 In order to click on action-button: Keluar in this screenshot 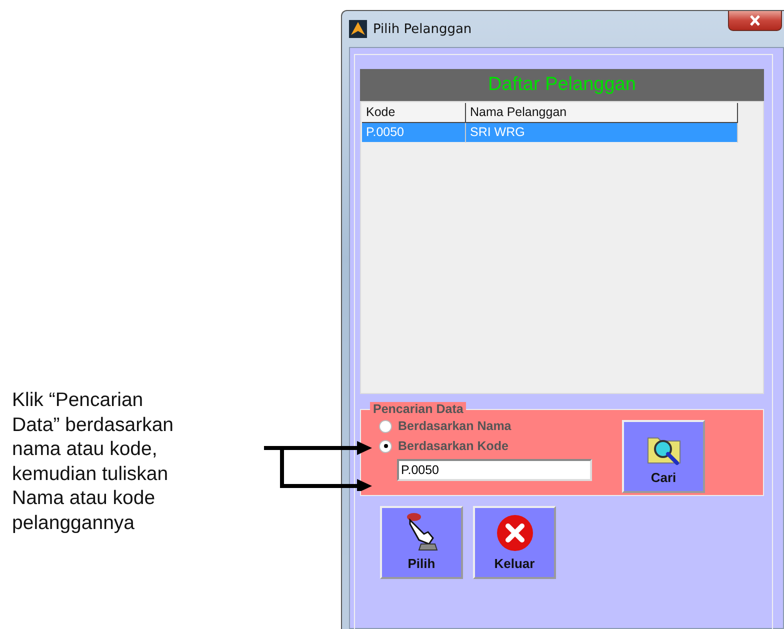, I will do `click(514, 542)`.